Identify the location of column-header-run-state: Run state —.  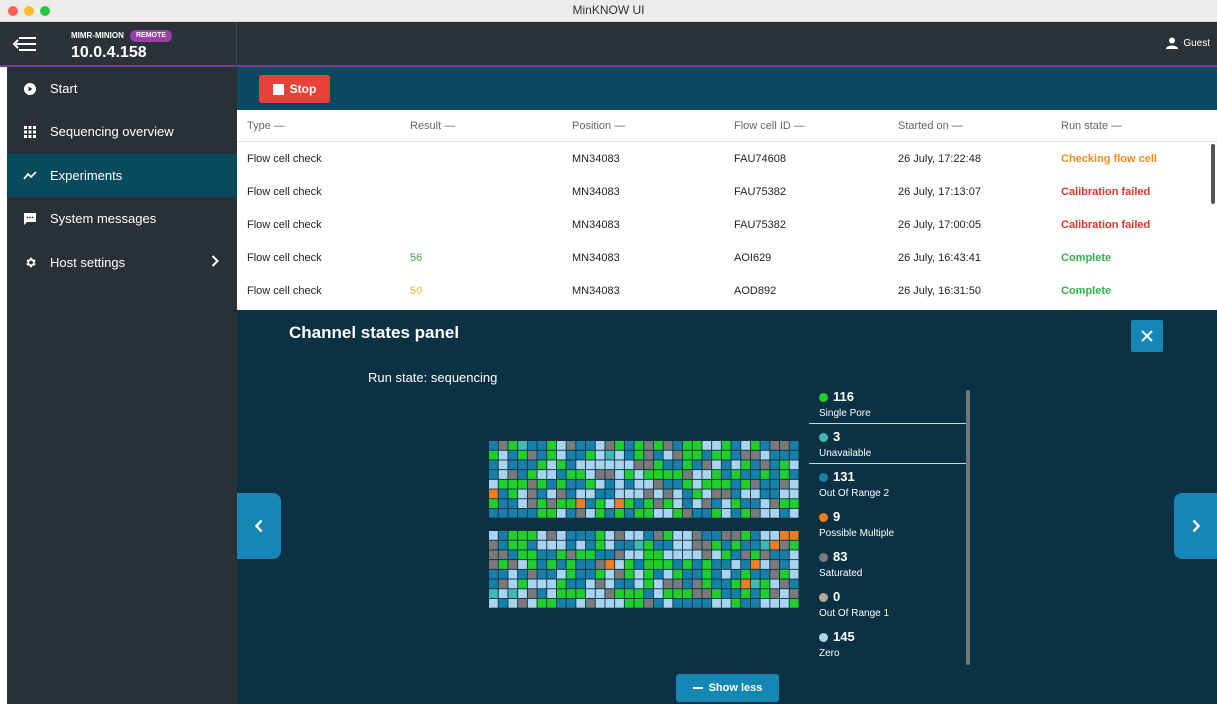
(1091, 126).